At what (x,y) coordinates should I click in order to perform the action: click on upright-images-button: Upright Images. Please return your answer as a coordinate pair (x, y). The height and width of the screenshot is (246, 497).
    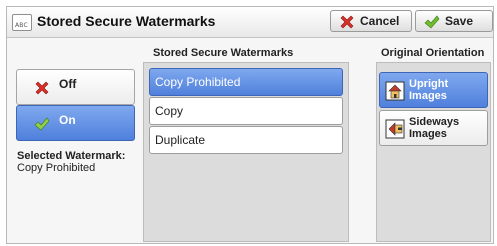
    Looking at the image, I should click on (433, 90).